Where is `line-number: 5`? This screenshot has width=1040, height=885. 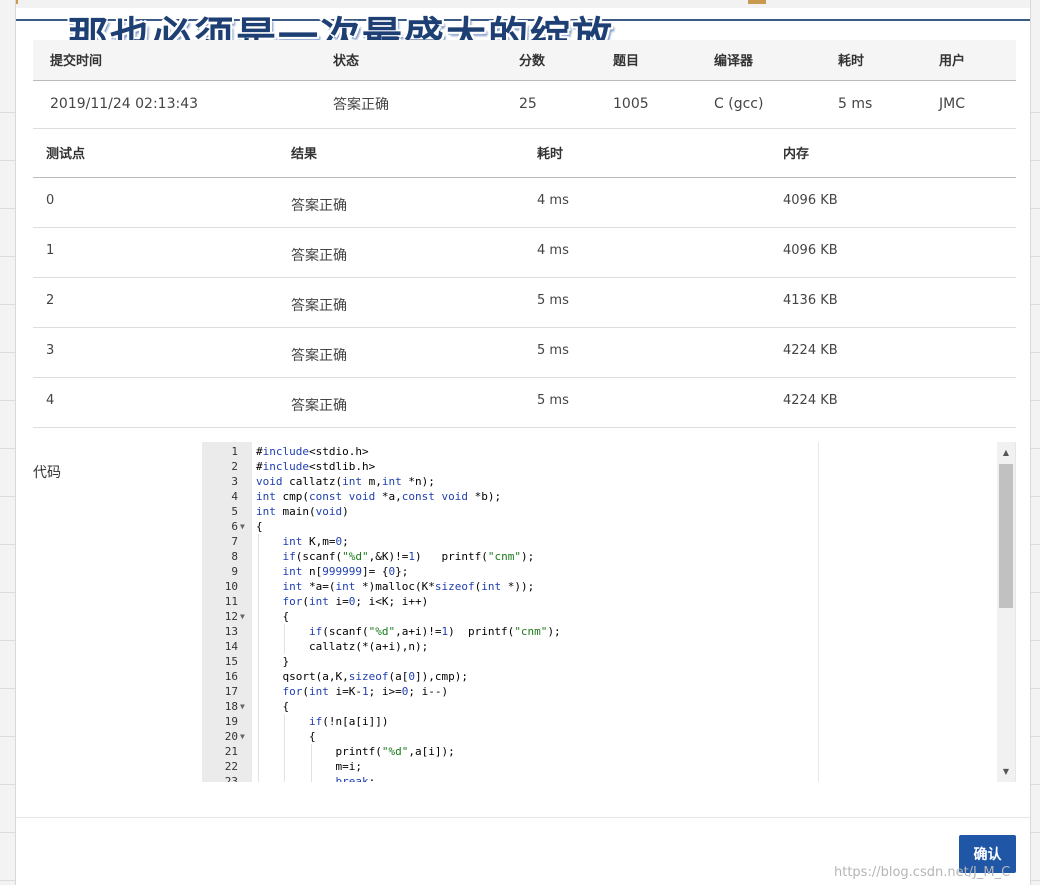
line-number: 5 is located at coordinates (234, 511).